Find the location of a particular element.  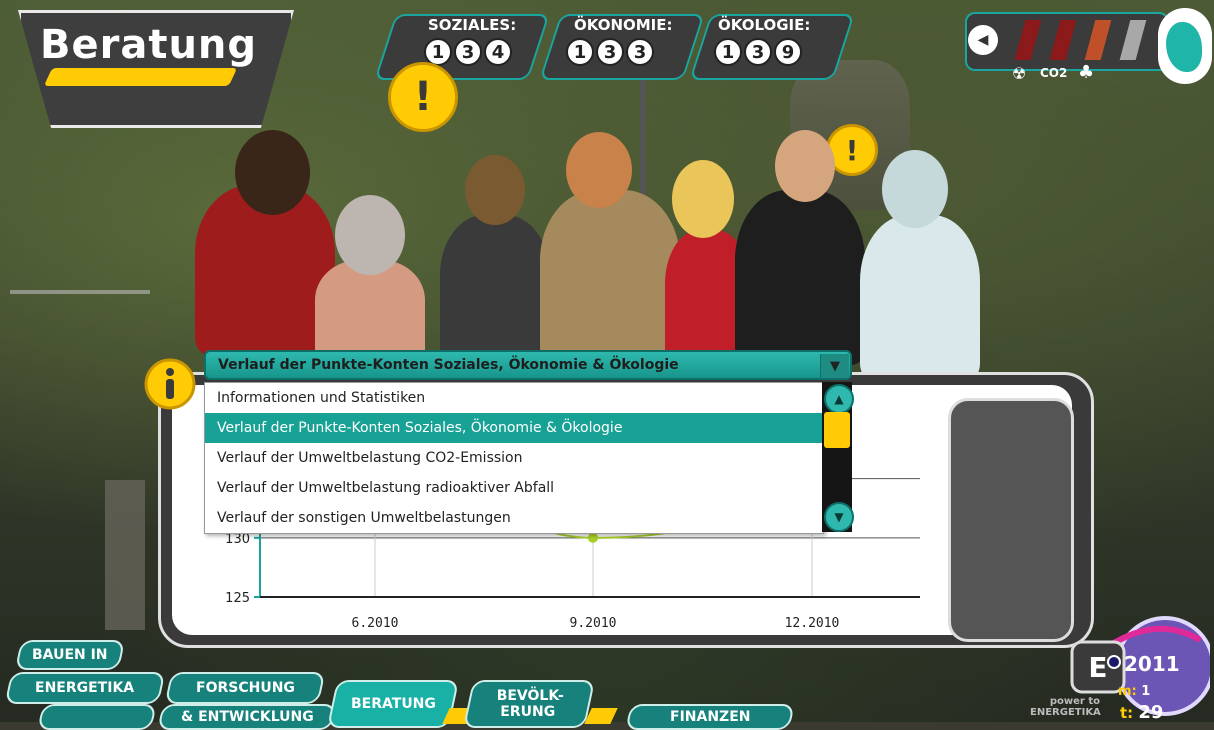

nav-forschung: FORSCHUNG is located at coordinates (245, 688).